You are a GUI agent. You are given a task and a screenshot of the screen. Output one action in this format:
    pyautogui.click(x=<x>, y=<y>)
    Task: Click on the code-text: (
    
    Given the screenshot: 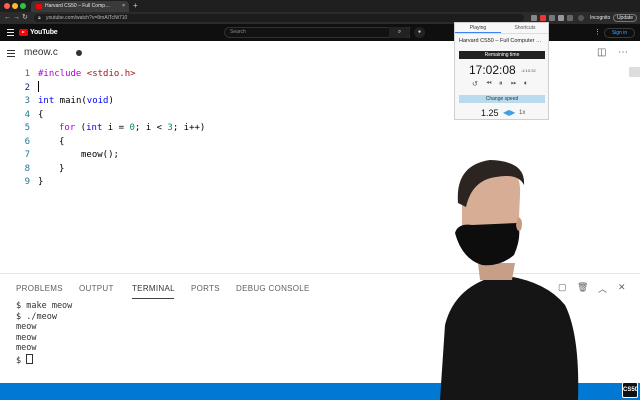 What is the action you would take?
    pyautogui.click(x=81, y=128)
    